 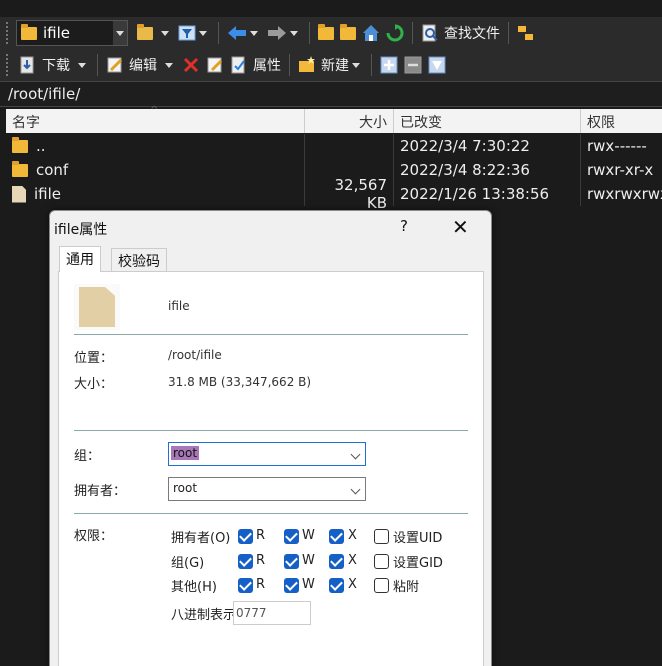 I want to click on column-size-label: 大小, so click(x=373, y=123).